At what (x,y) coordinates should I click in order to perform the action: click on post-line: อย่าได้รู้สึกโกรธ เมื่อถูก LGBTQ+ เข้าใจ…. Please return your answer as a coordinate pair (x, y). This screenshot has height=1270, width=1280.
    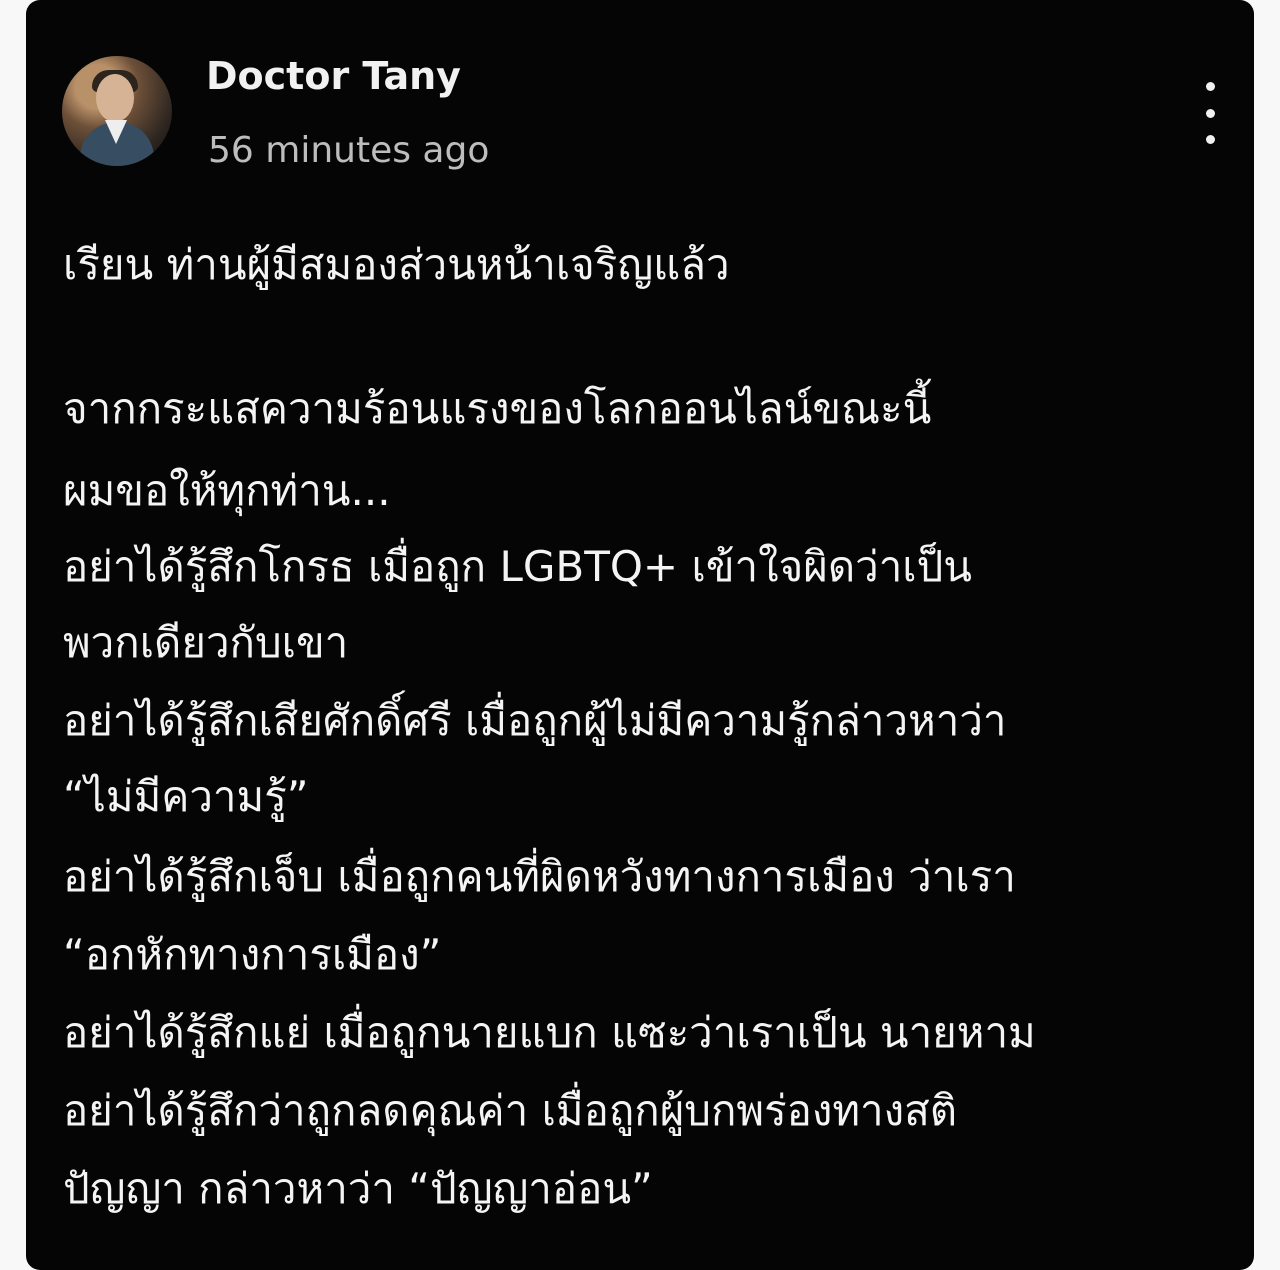
    Looking at the image, I should click on (518, 566).